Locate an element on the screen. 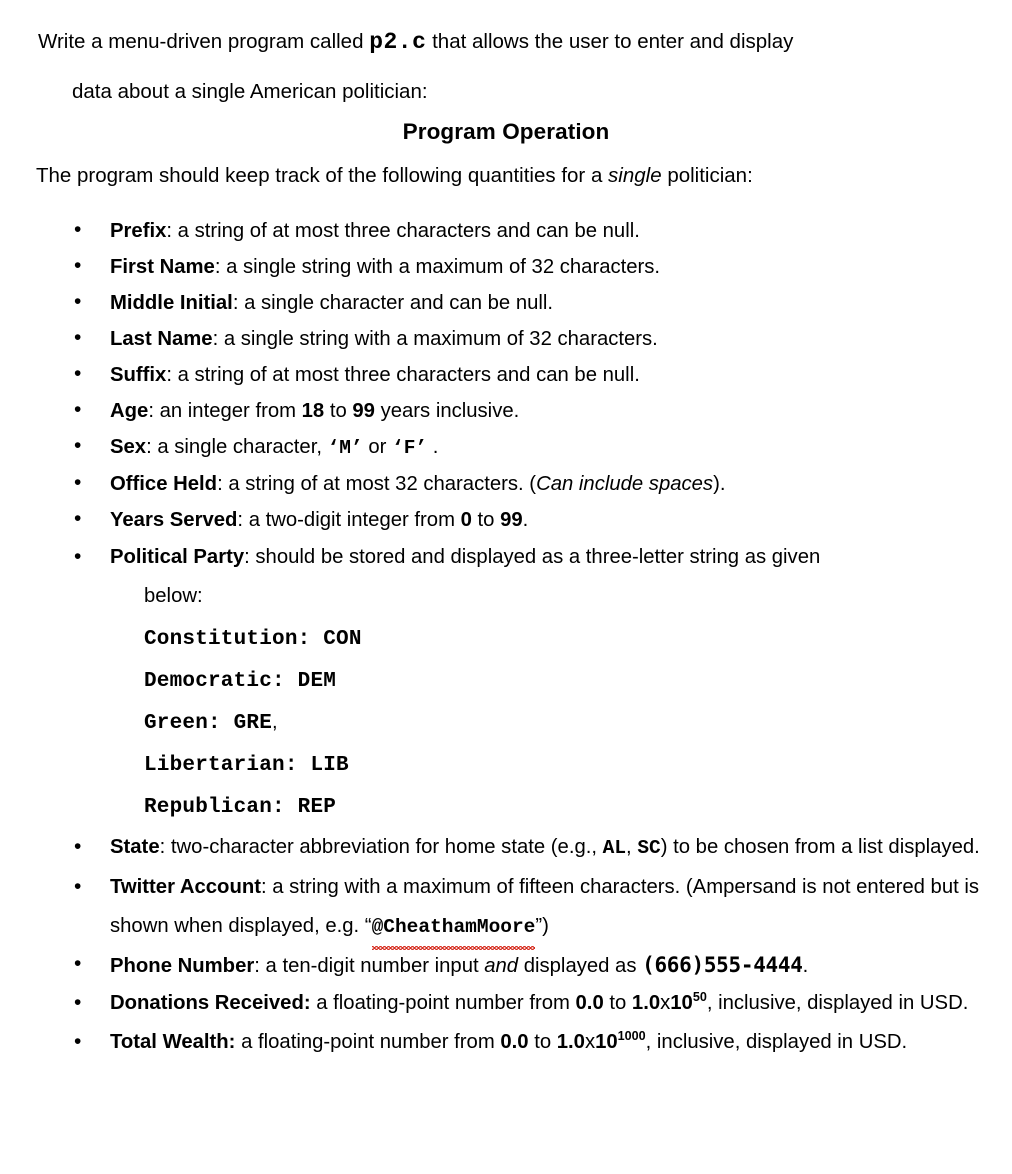  party-block-intro: below: is located at coordinates (173, 596).